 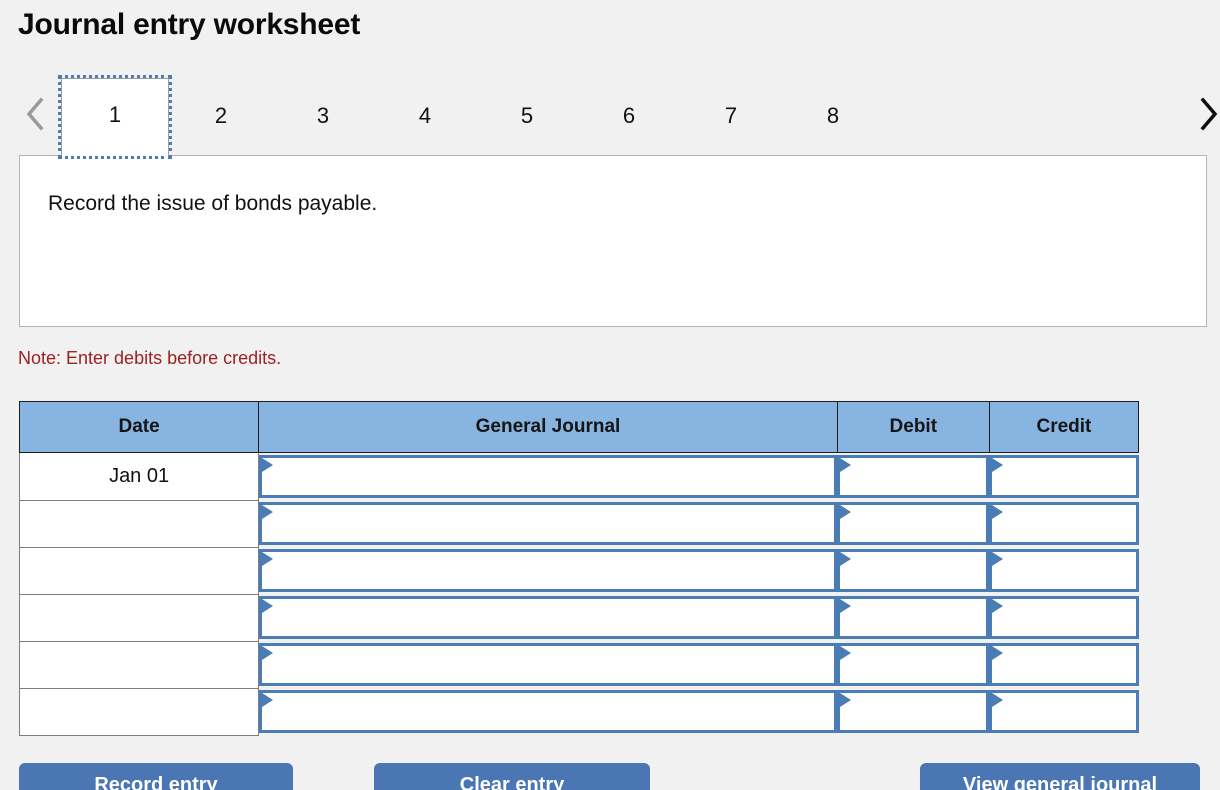 What do you see at coordinates (221, 116) in the screenshot?
I see `entry-tab-2: 2` at bounding box center [221, 116].